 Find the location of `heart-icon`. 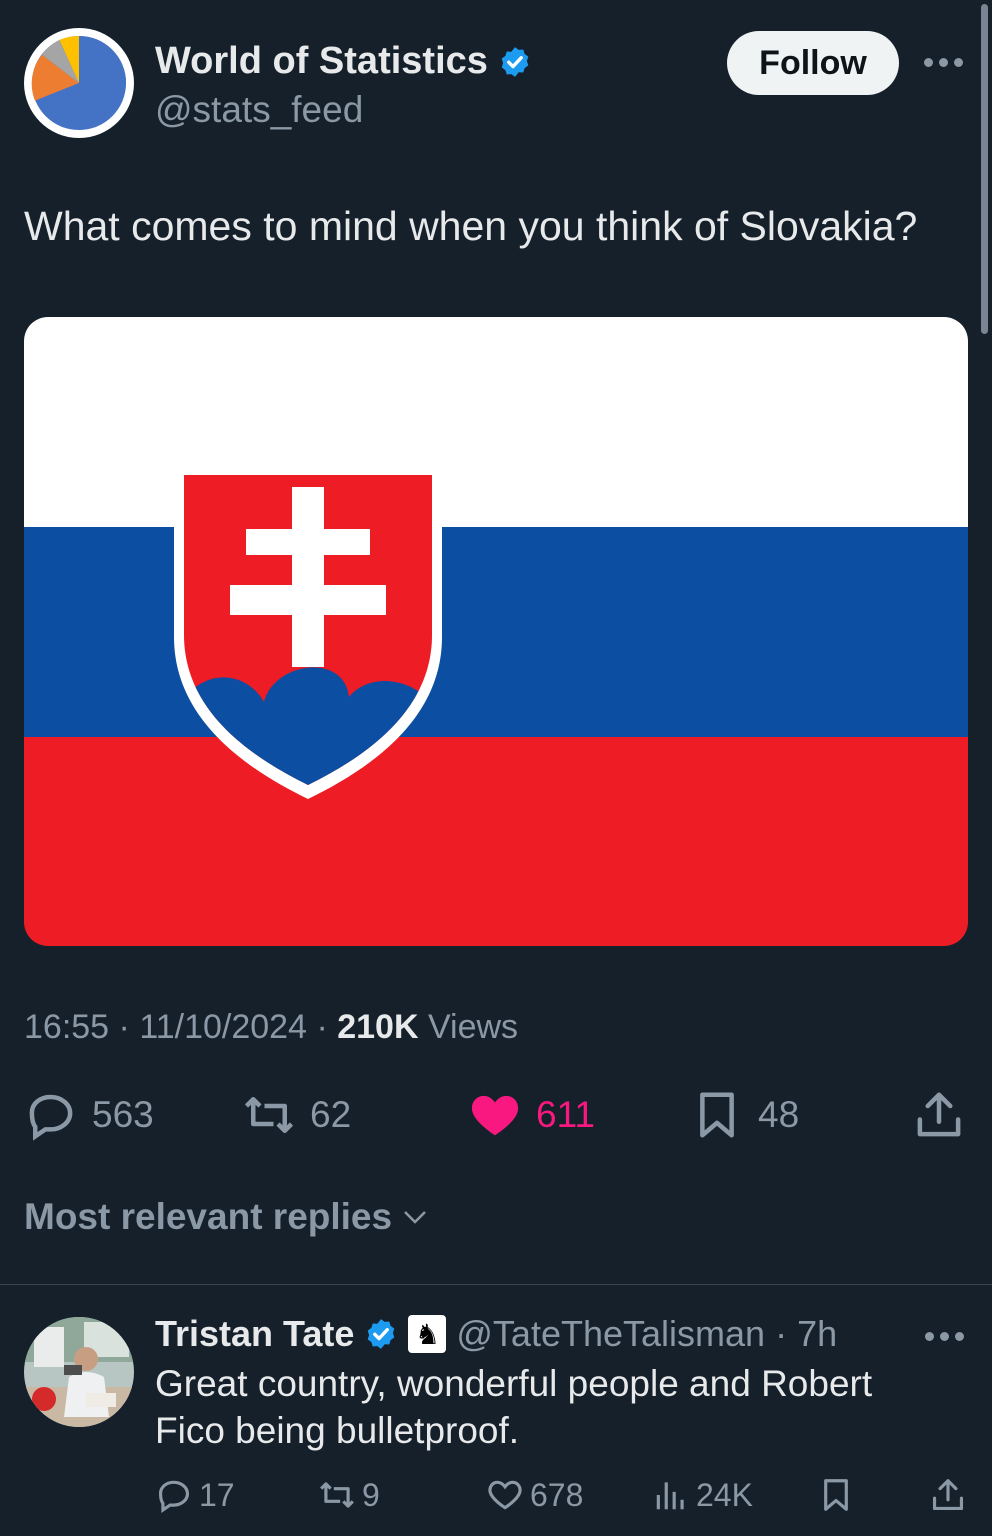

heart-icon is located at coordinates (505, 1495).